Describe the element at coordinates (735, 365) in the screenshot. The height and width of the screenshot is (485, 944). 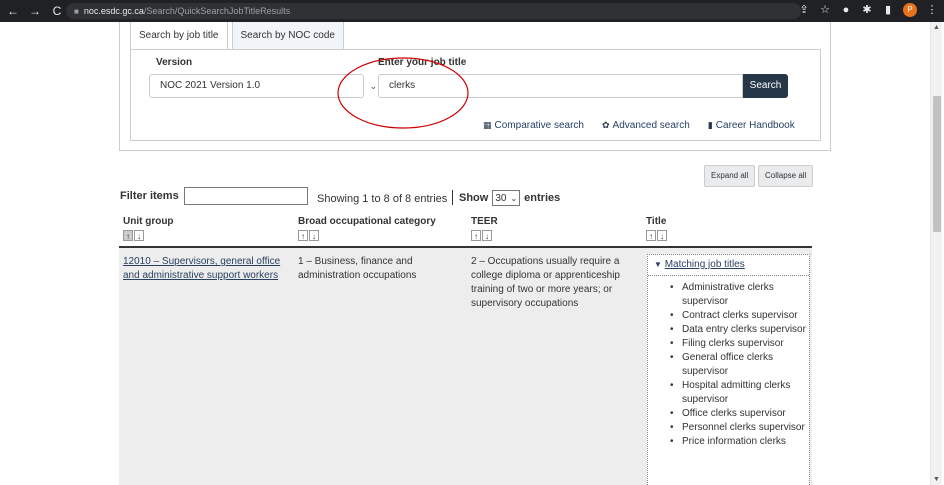
I see `list-item: General office clerks supervisor` at that location.